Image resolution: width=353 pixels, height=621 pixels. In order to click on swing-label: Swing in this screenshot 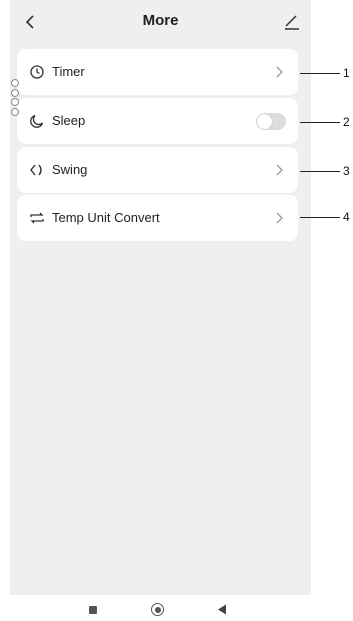, I will do `click(70, 169)`.